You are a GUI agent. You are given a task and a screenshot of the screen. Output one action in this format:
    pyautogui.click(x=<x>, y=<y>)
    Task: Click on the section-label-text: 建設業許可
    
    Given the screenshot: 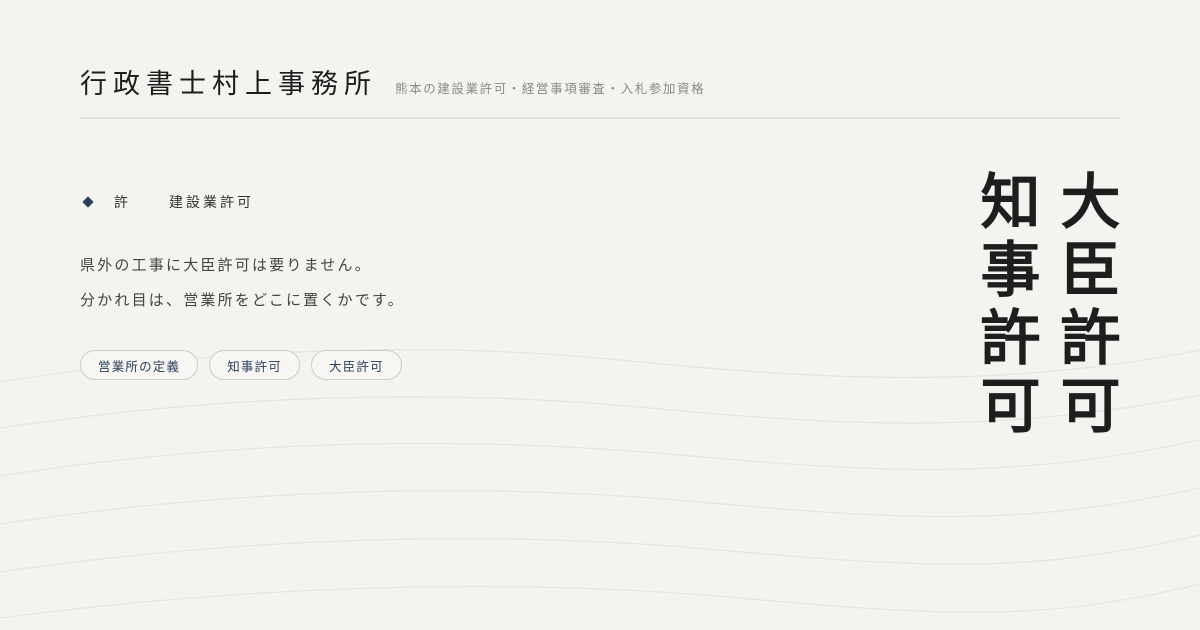 What is the action you would take?
    pyautogui.click(x=211, y=203)
    